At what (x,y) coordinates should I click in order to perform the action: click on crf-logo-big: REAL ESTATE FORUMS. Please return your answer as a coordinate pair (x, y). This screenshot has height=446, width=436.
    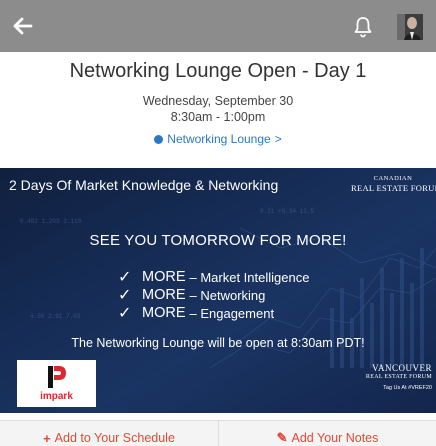
    Looking at the image, I should click on (393, 187).